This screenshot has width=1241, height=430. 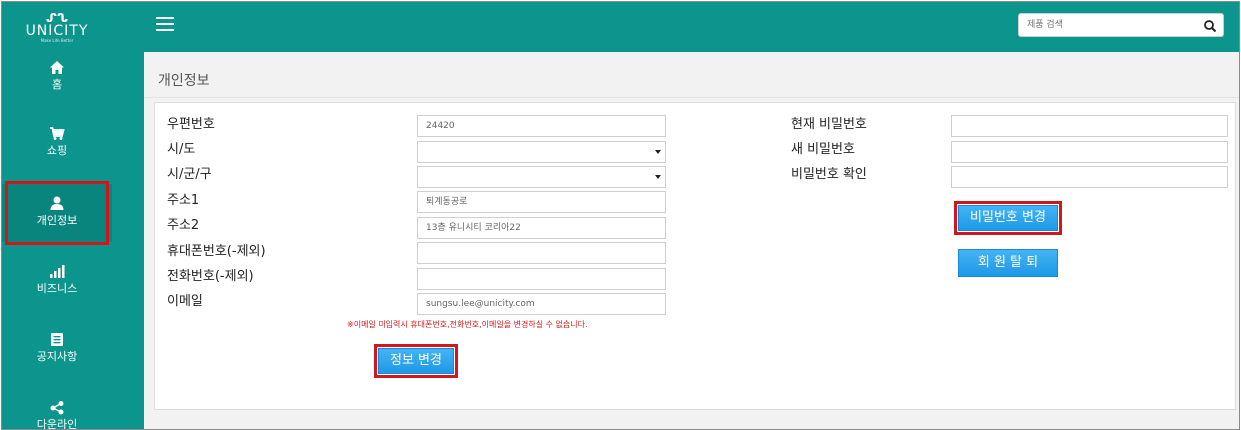 What do you see at coordinates (541, 279) in the screenshot?
I see `phone-input` at bounding box center [541, 279].